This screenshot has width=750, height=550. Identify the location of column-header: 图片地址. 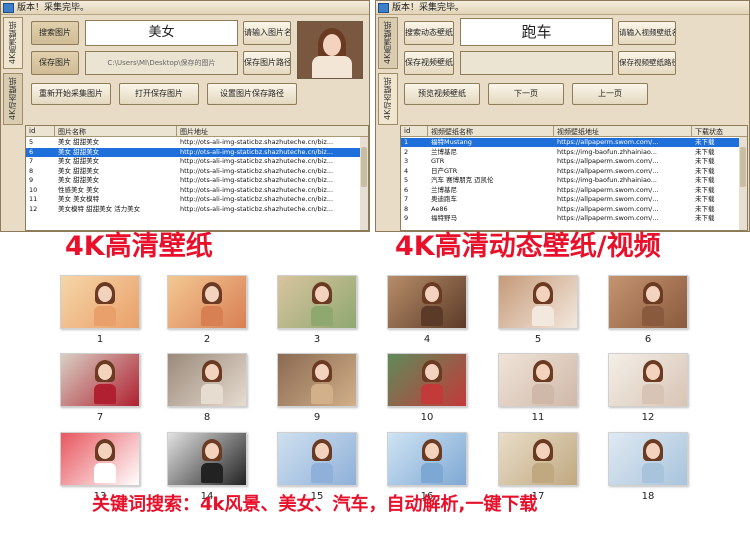
(194, 132).